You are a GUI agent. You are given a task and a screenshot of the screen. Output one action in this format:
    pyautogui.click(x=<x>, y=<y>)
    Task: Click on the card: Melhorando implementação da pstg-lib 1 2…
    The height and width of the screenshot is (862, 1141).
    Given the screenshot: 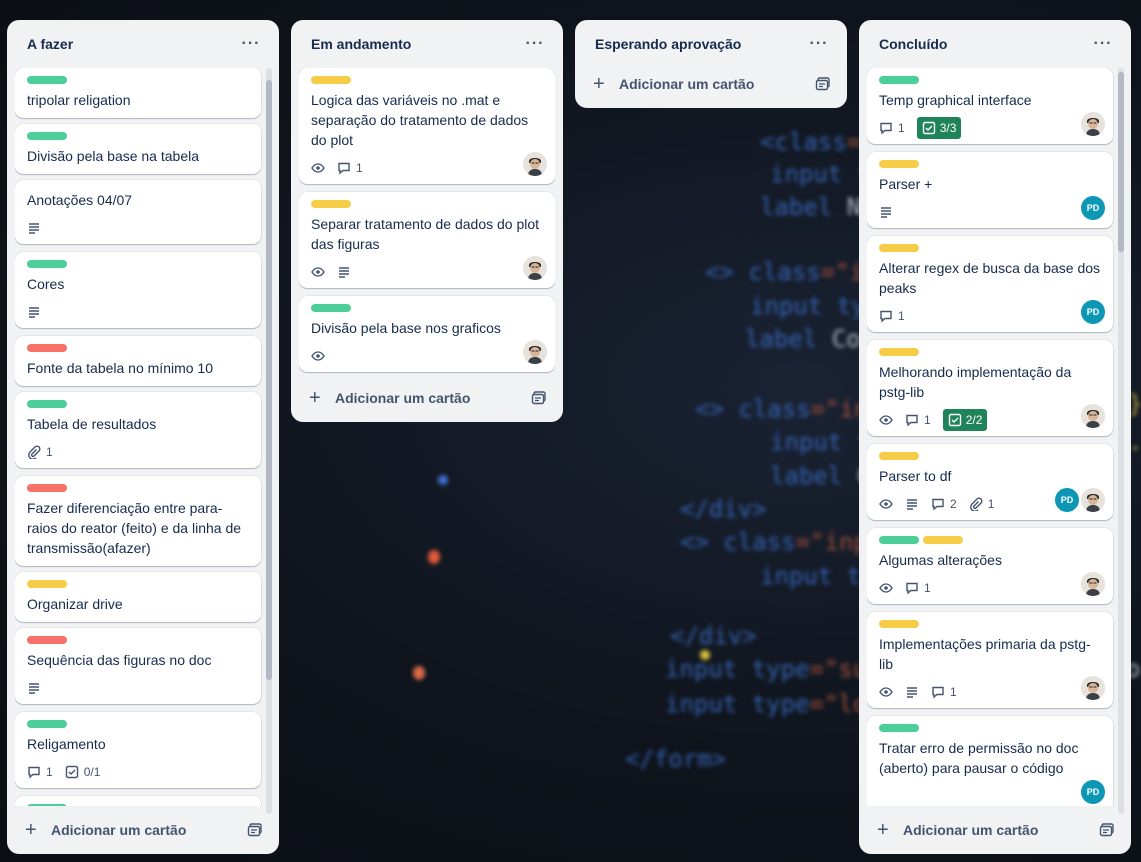 What is the action you would take?
    pyautogui.click(x=990, y=388)
    